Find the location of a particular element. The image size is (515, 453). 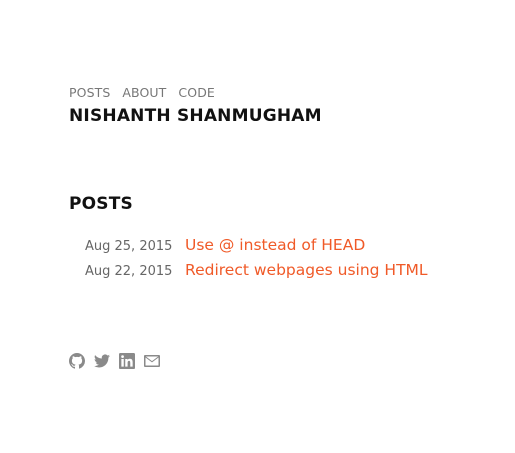

list-item: Aug 25, 2015 Use @ instead of HEAD is located at coordinates (256, 248).